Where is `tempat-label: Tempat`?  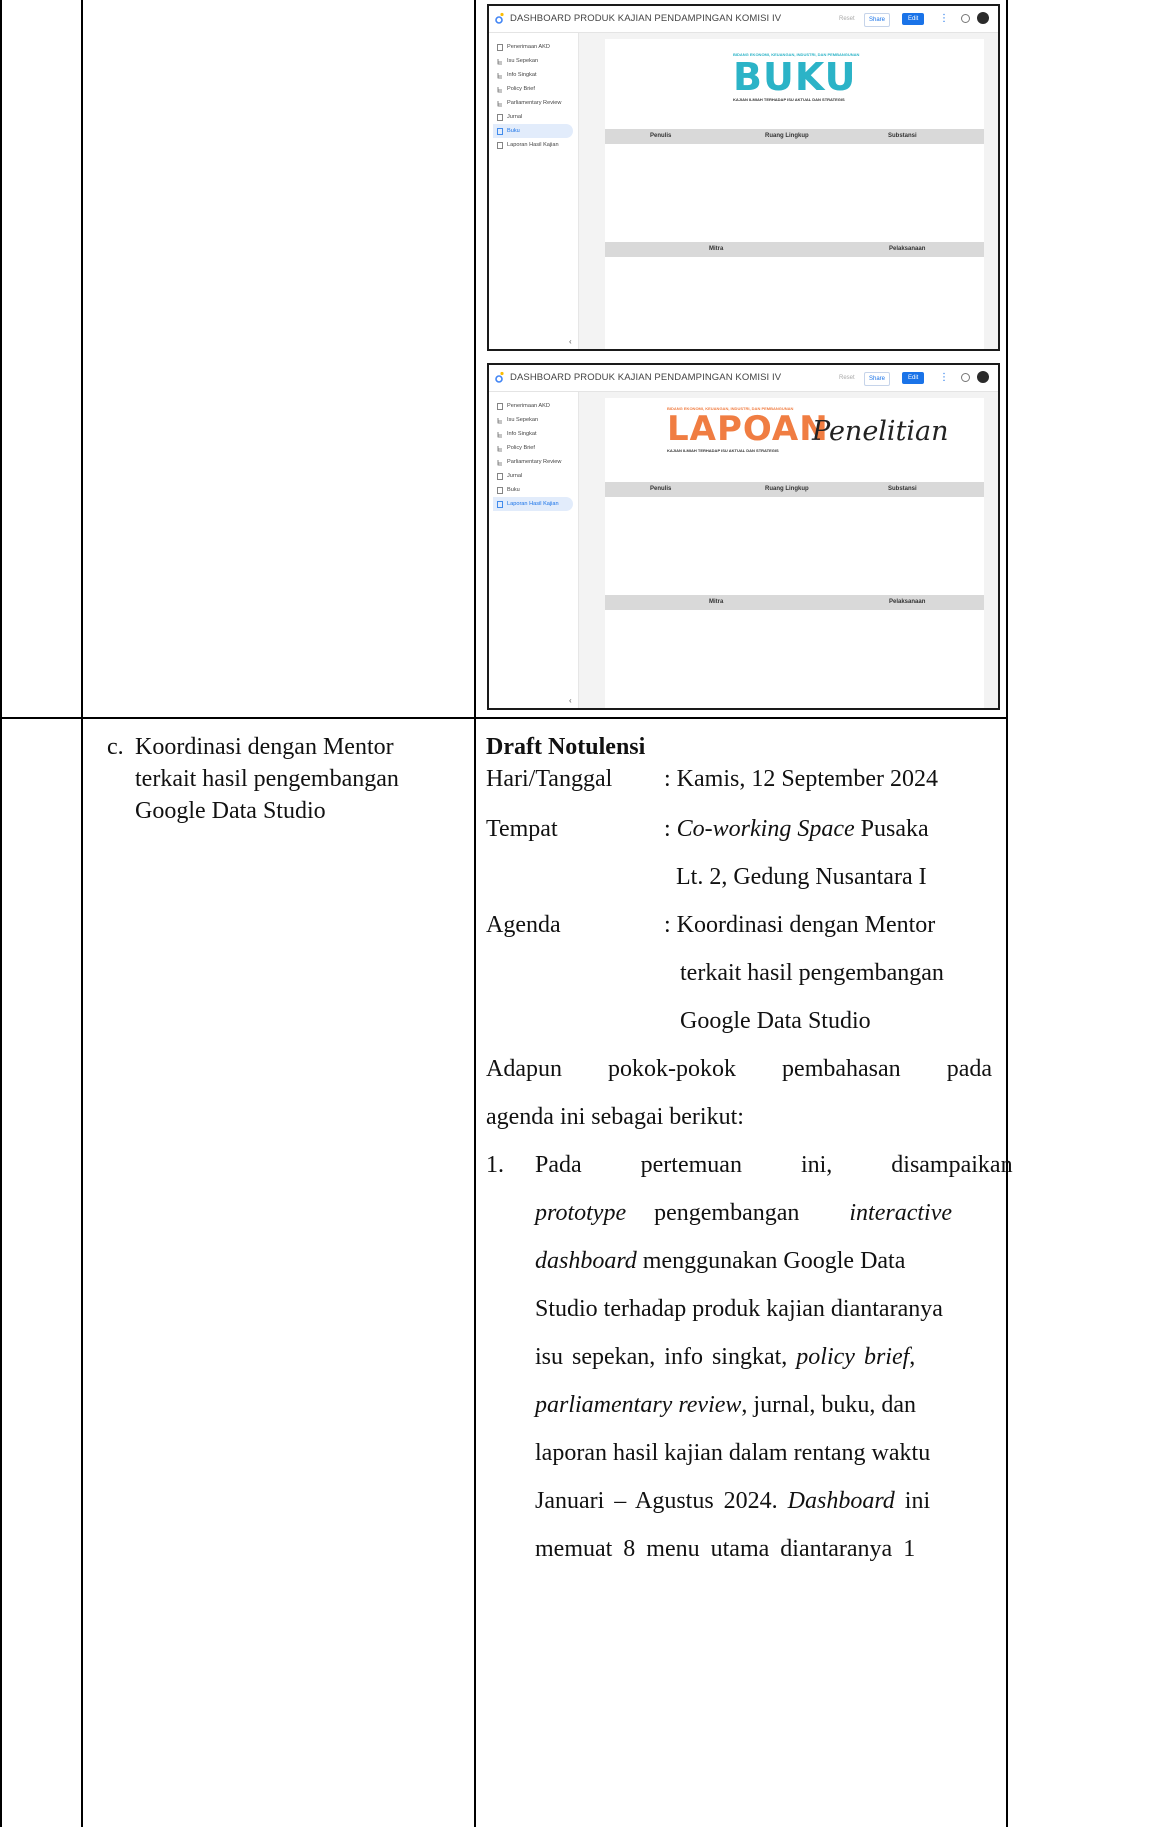 tempat-label: Tempat is located at coordinates (522, 829).